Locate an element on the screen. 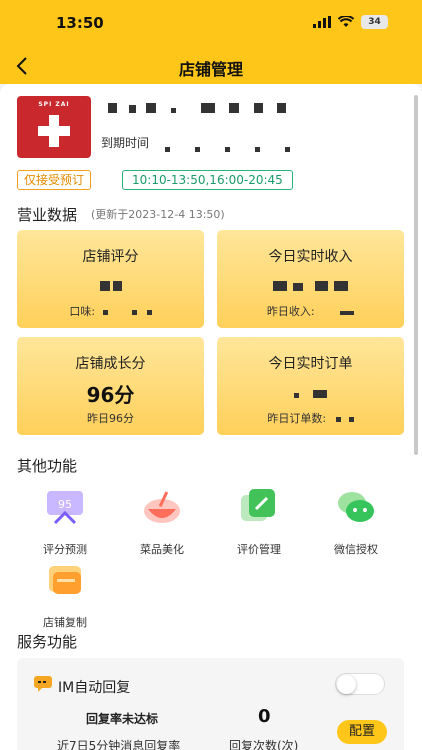  score-predict-icon: 95 is located at coordinates (65, 508).